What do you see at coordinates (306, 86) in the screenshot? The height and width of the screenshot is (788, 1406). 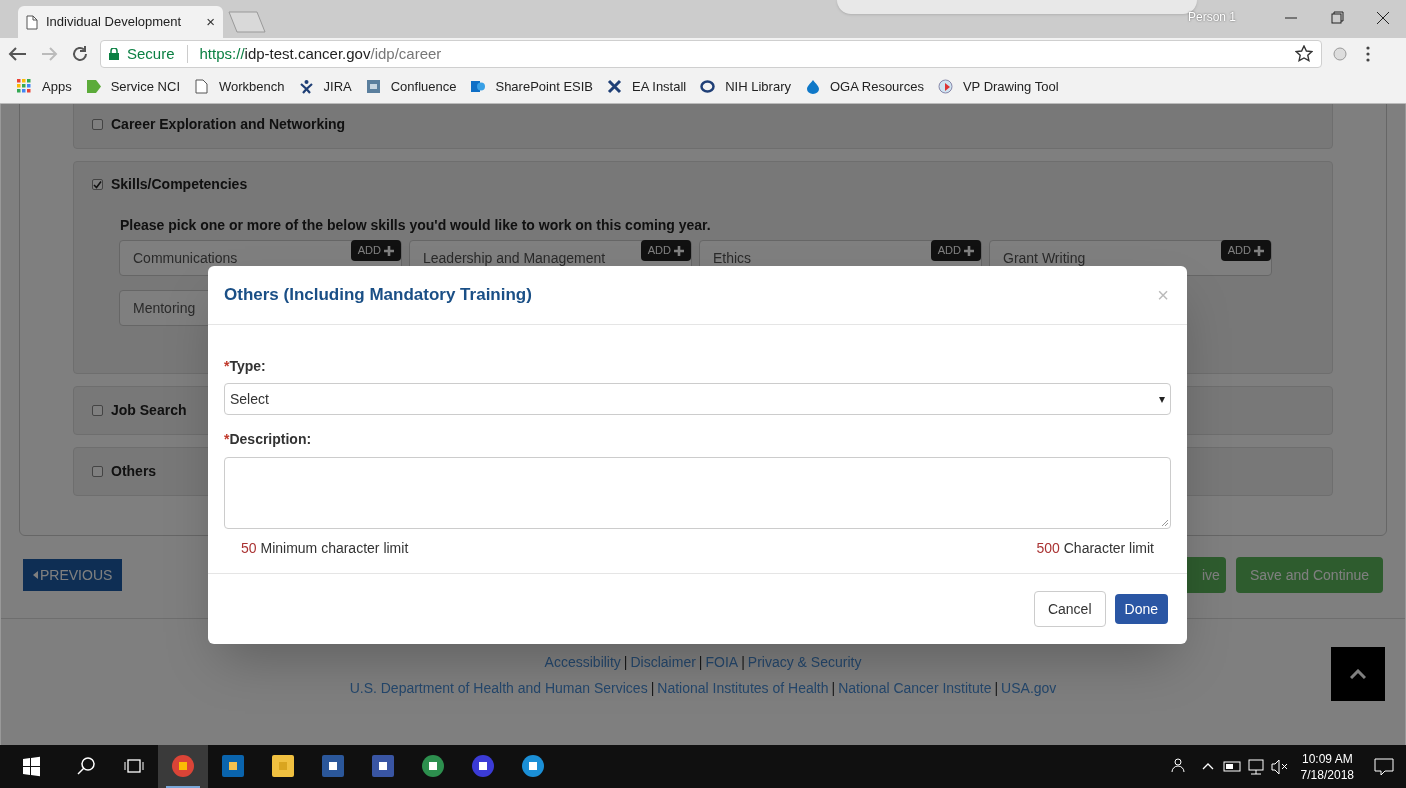 I see `figure-icon` at bounding box center [306, 86].